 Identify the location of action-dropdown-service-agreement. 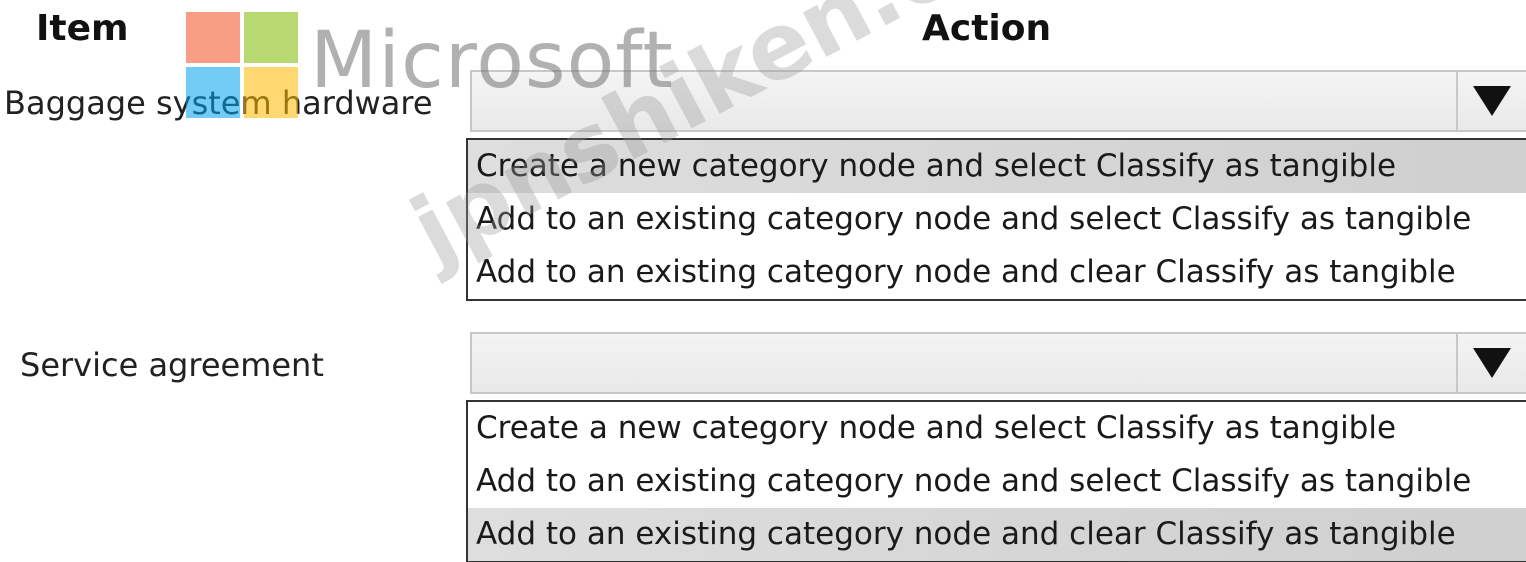
(998, 363).